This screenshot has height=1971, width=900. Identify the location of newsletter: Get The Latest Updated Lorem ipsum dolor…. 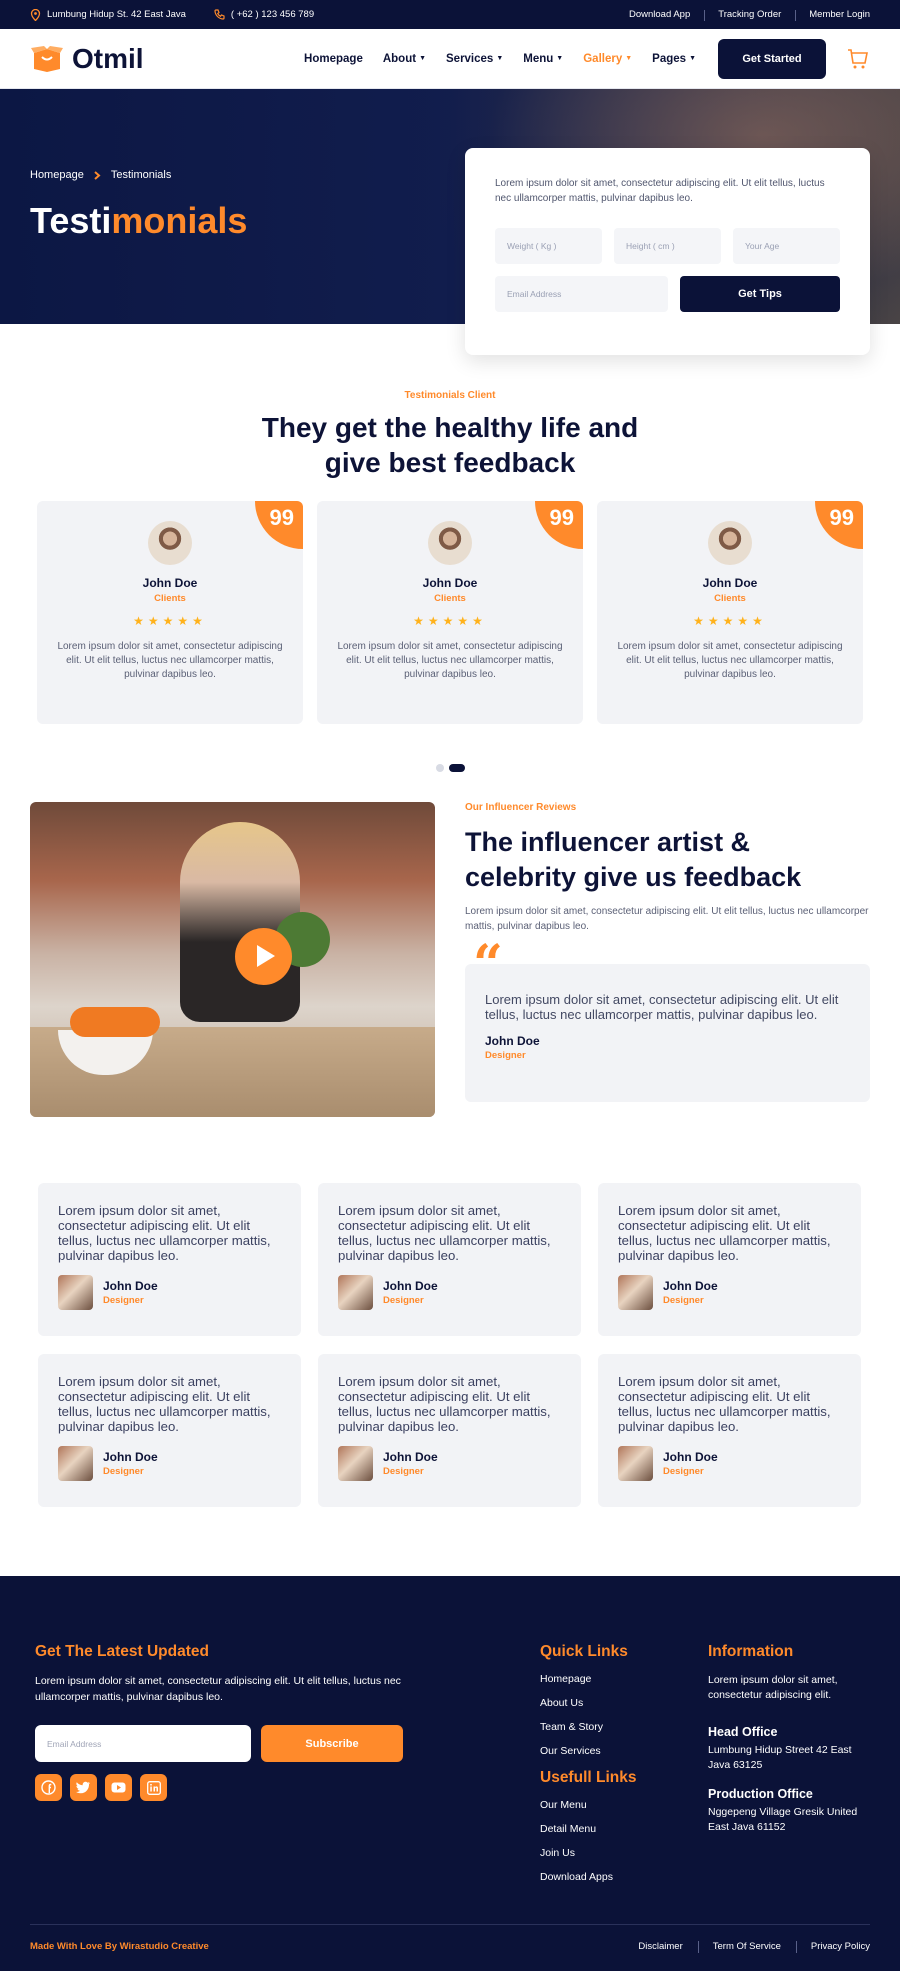
(220, 1722).